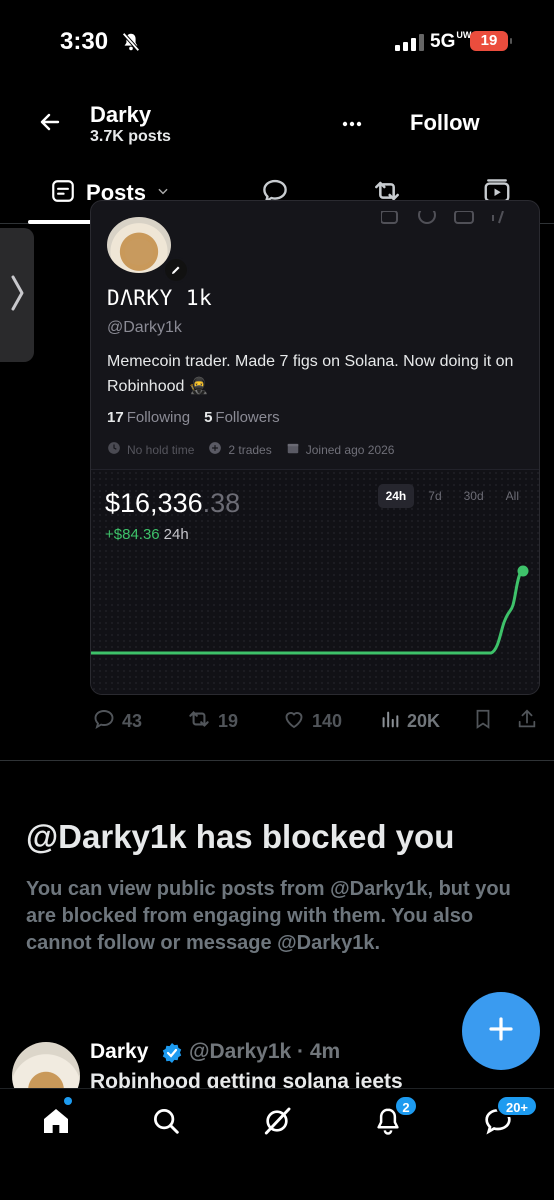 The width and height of the screenshot is (554, 1200). I want to click on portfolio-balance: $16,336.38, so click(173, 503).